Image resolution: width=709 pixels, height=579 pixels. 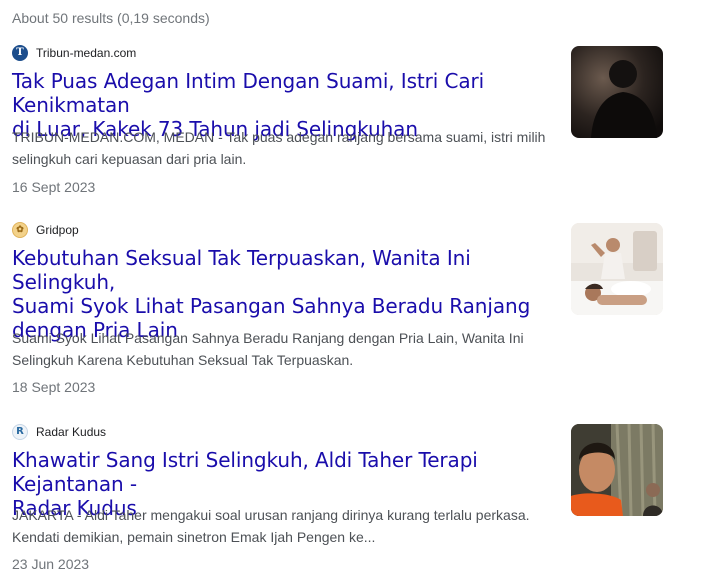 I want to click on gridpop-favicon-icon: ✿, so click(x=20, y=230).